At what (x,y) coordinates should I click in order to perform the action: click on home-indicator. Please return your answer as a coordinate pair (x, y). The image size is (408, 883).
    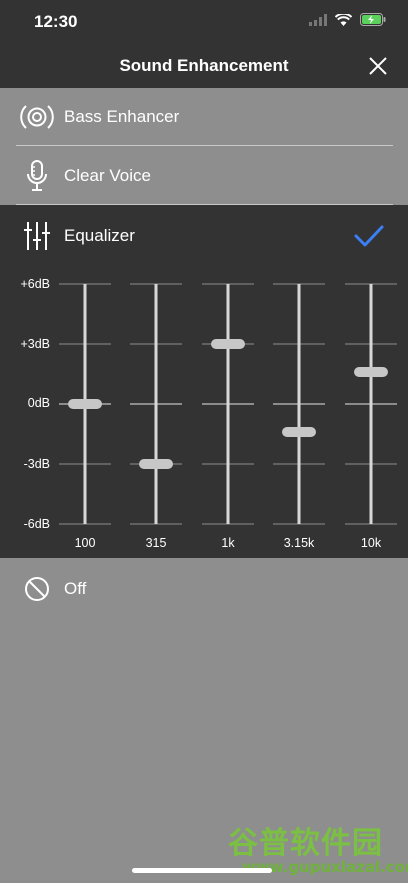
    Looking at the image, I should click on (202, 870).